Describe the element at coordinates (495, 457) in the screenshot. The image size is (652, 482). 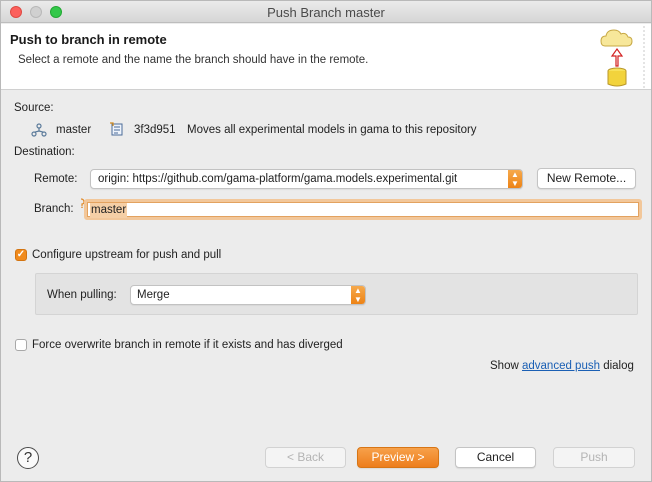
I see `cancel-button: Cancel` at that location.